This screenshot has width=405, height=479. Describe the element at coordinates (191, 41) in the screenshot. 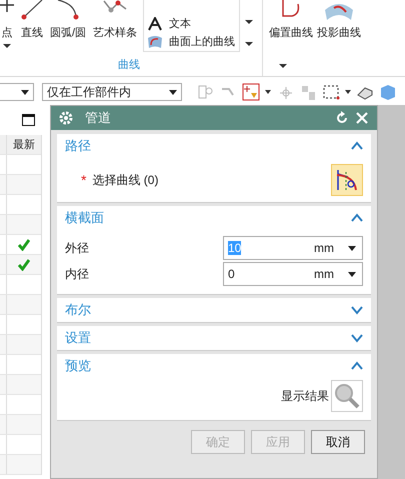

I see `ribbon-tool: 曲面上的曲线` at that location.